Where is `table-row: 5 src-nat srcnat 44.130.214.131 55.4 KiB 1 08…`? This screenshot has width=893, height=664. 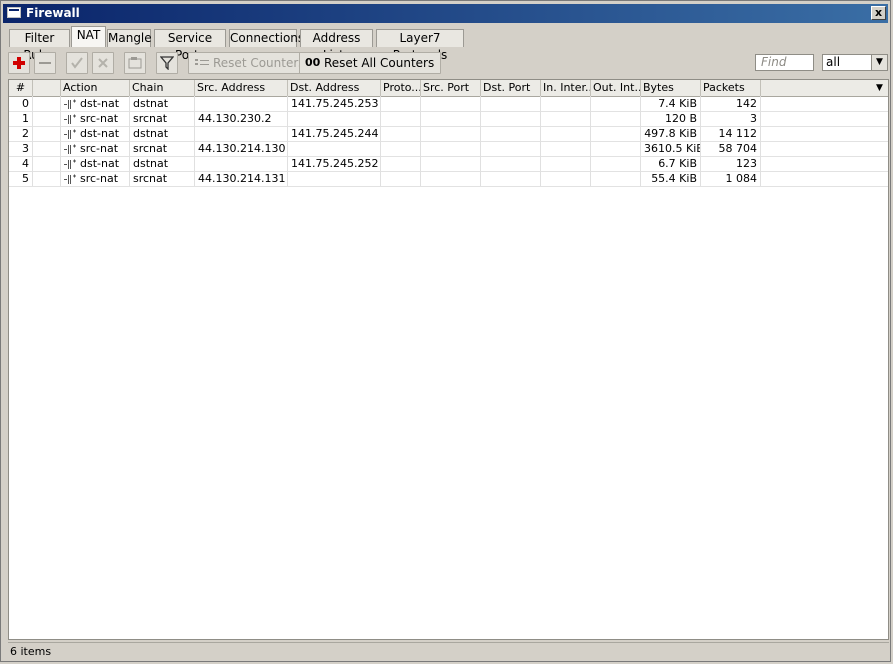 table-row: 5 src-nat srcnat 44.130.214.131 55.4 KiB 1 08… is located at coordinates (448, 179).